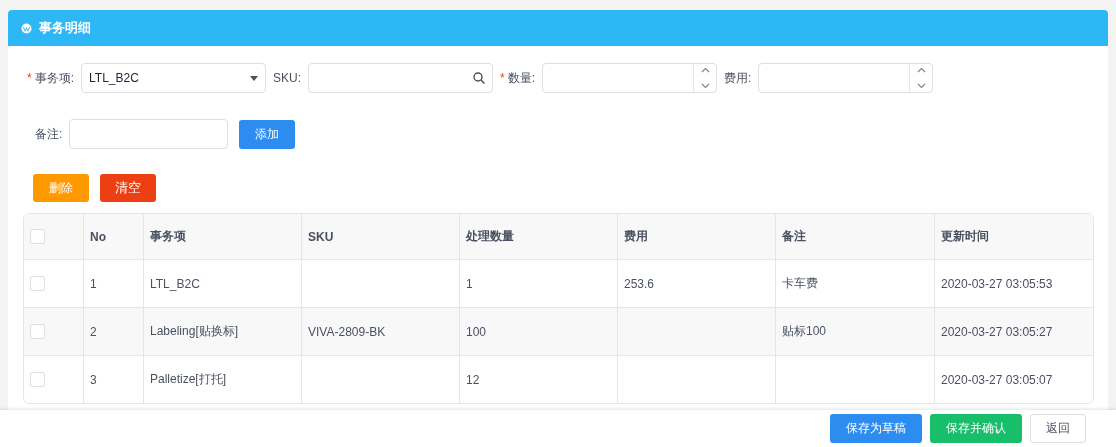 The height and width of the screenshot is (447, 1116). I want to click on field-label: 备注:, so click(49, 134).